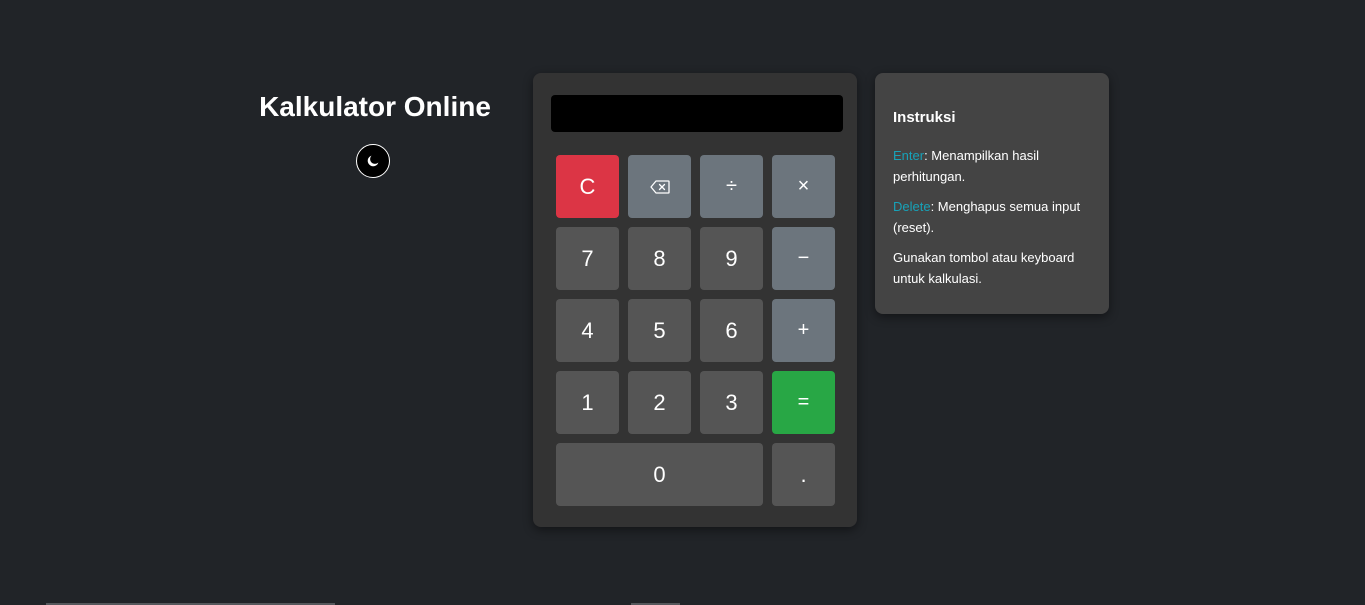 Image resolution: width=1365 pixels, height=605 pixels. What do you see at coordinates (375, 133) in the screenshot?
I see `header-area: Kalkulator Online` at bounding box center [375, 133].